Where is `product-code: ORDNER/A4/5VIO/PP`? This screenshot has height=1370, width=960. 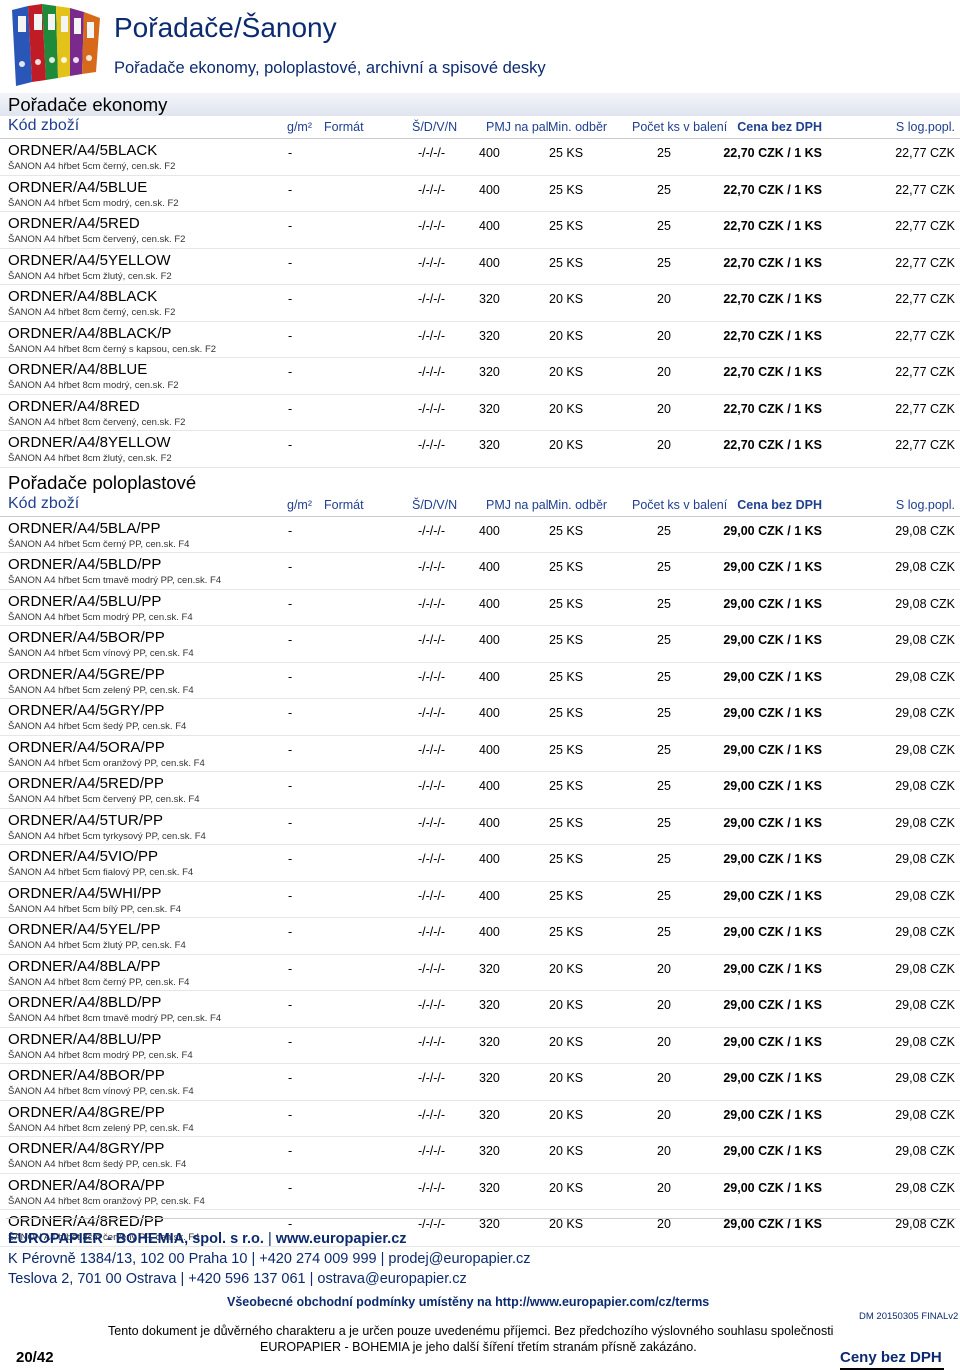
product-code: ORDNER/A4/5VIO/PP is located at coordinates (83, 856).